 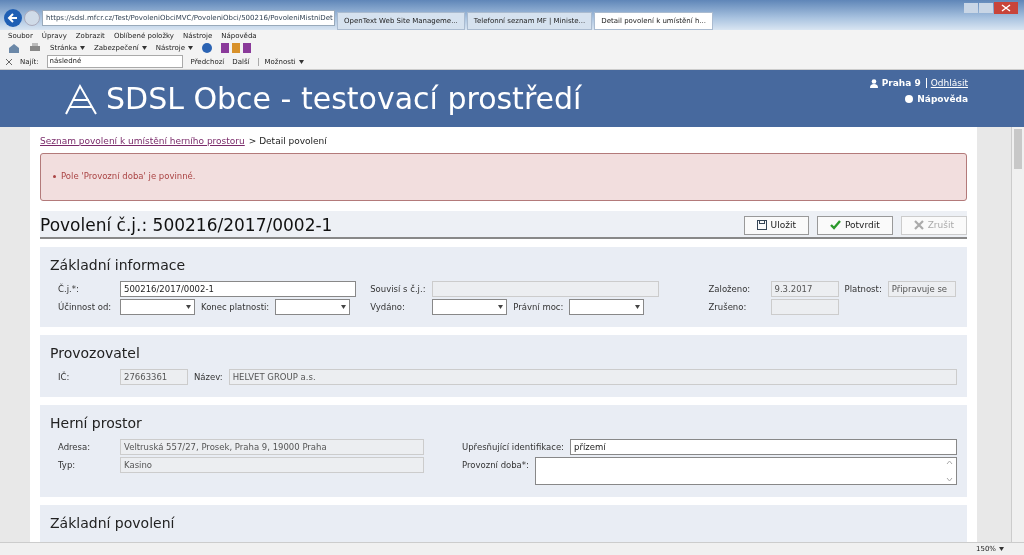 What do you see at coordinates (942, 99) in the screenshot?
I see `help-link: Nápověda` at bounding box center [942, 99].